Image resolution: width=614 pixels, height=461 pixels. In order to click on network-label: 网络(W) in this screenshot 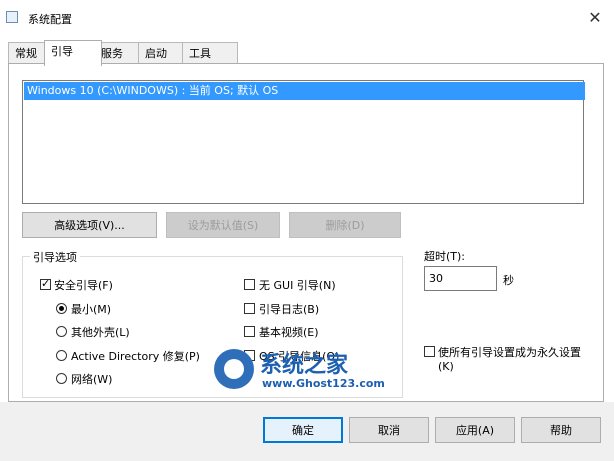, I will do `click(91, 379)`.